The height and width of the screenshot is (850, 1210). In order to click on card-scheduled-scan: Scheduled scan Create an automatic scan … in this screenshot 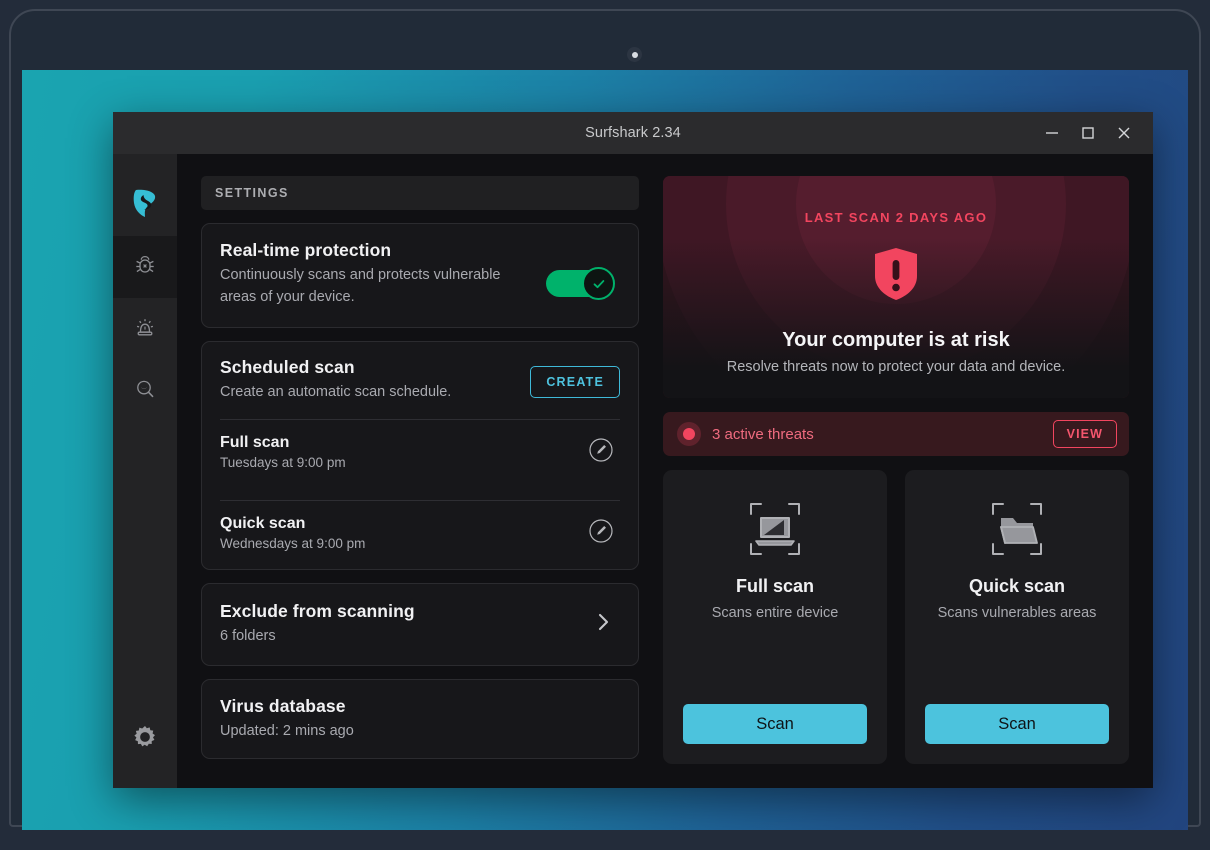, I will do `click(420, 455)`.